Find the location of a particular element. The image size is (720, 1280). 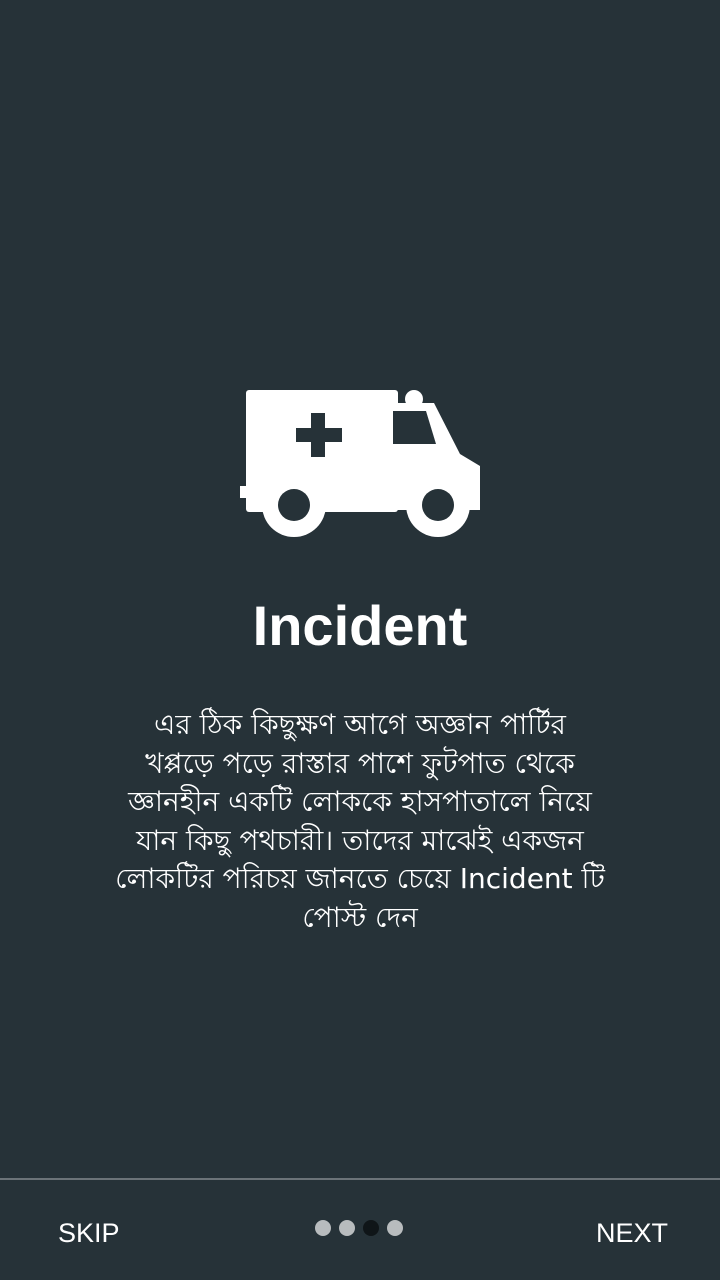

next-button: NEXT is located at coordinates (632, 1233).